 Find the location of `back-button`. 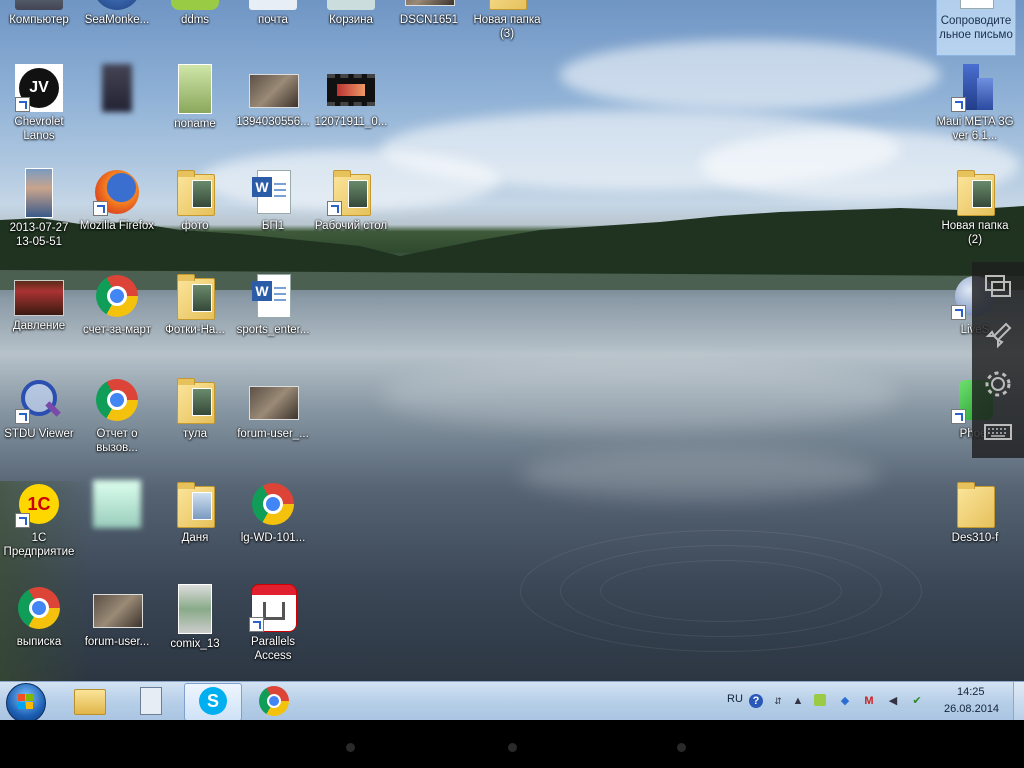

back-button is located at coordinates (350, 747).